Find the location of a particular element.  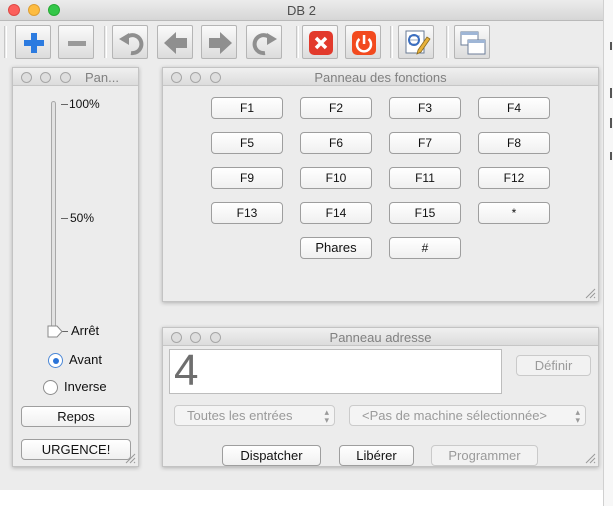

address-value: 4 is located at coordinates (186, 370).